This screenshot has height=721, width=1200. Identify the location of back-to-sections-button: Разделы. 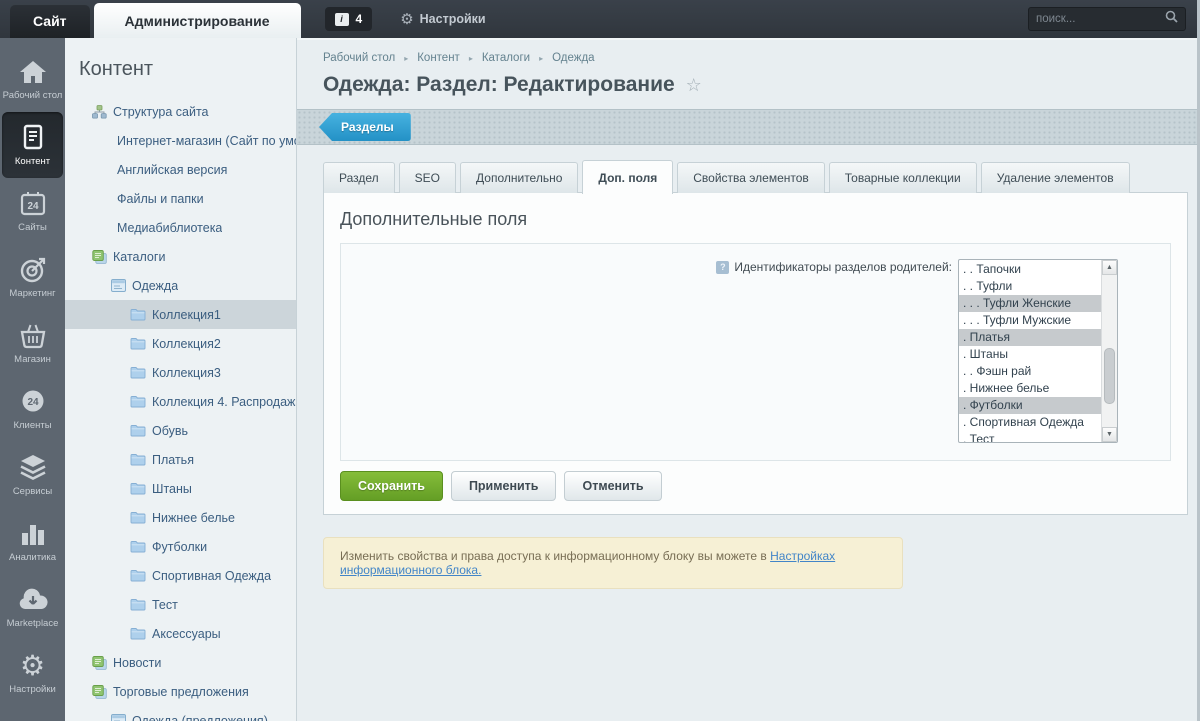
(365, 127).